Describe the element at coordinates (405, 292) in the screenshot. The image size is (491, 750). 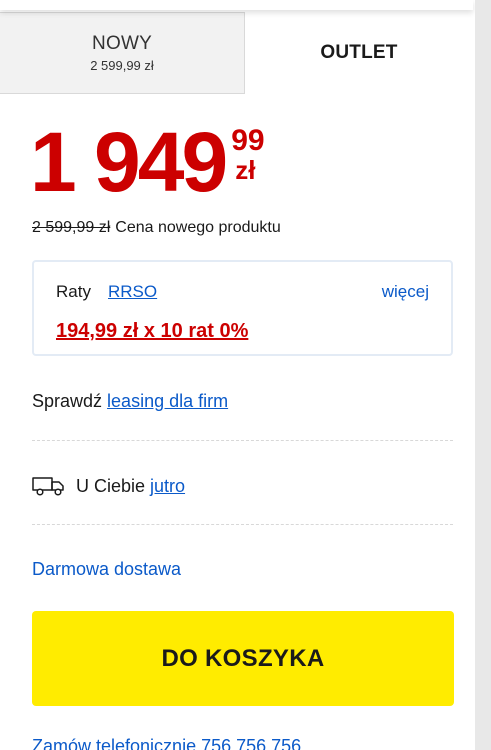
I see `installments-more-link: więcej` at that location.